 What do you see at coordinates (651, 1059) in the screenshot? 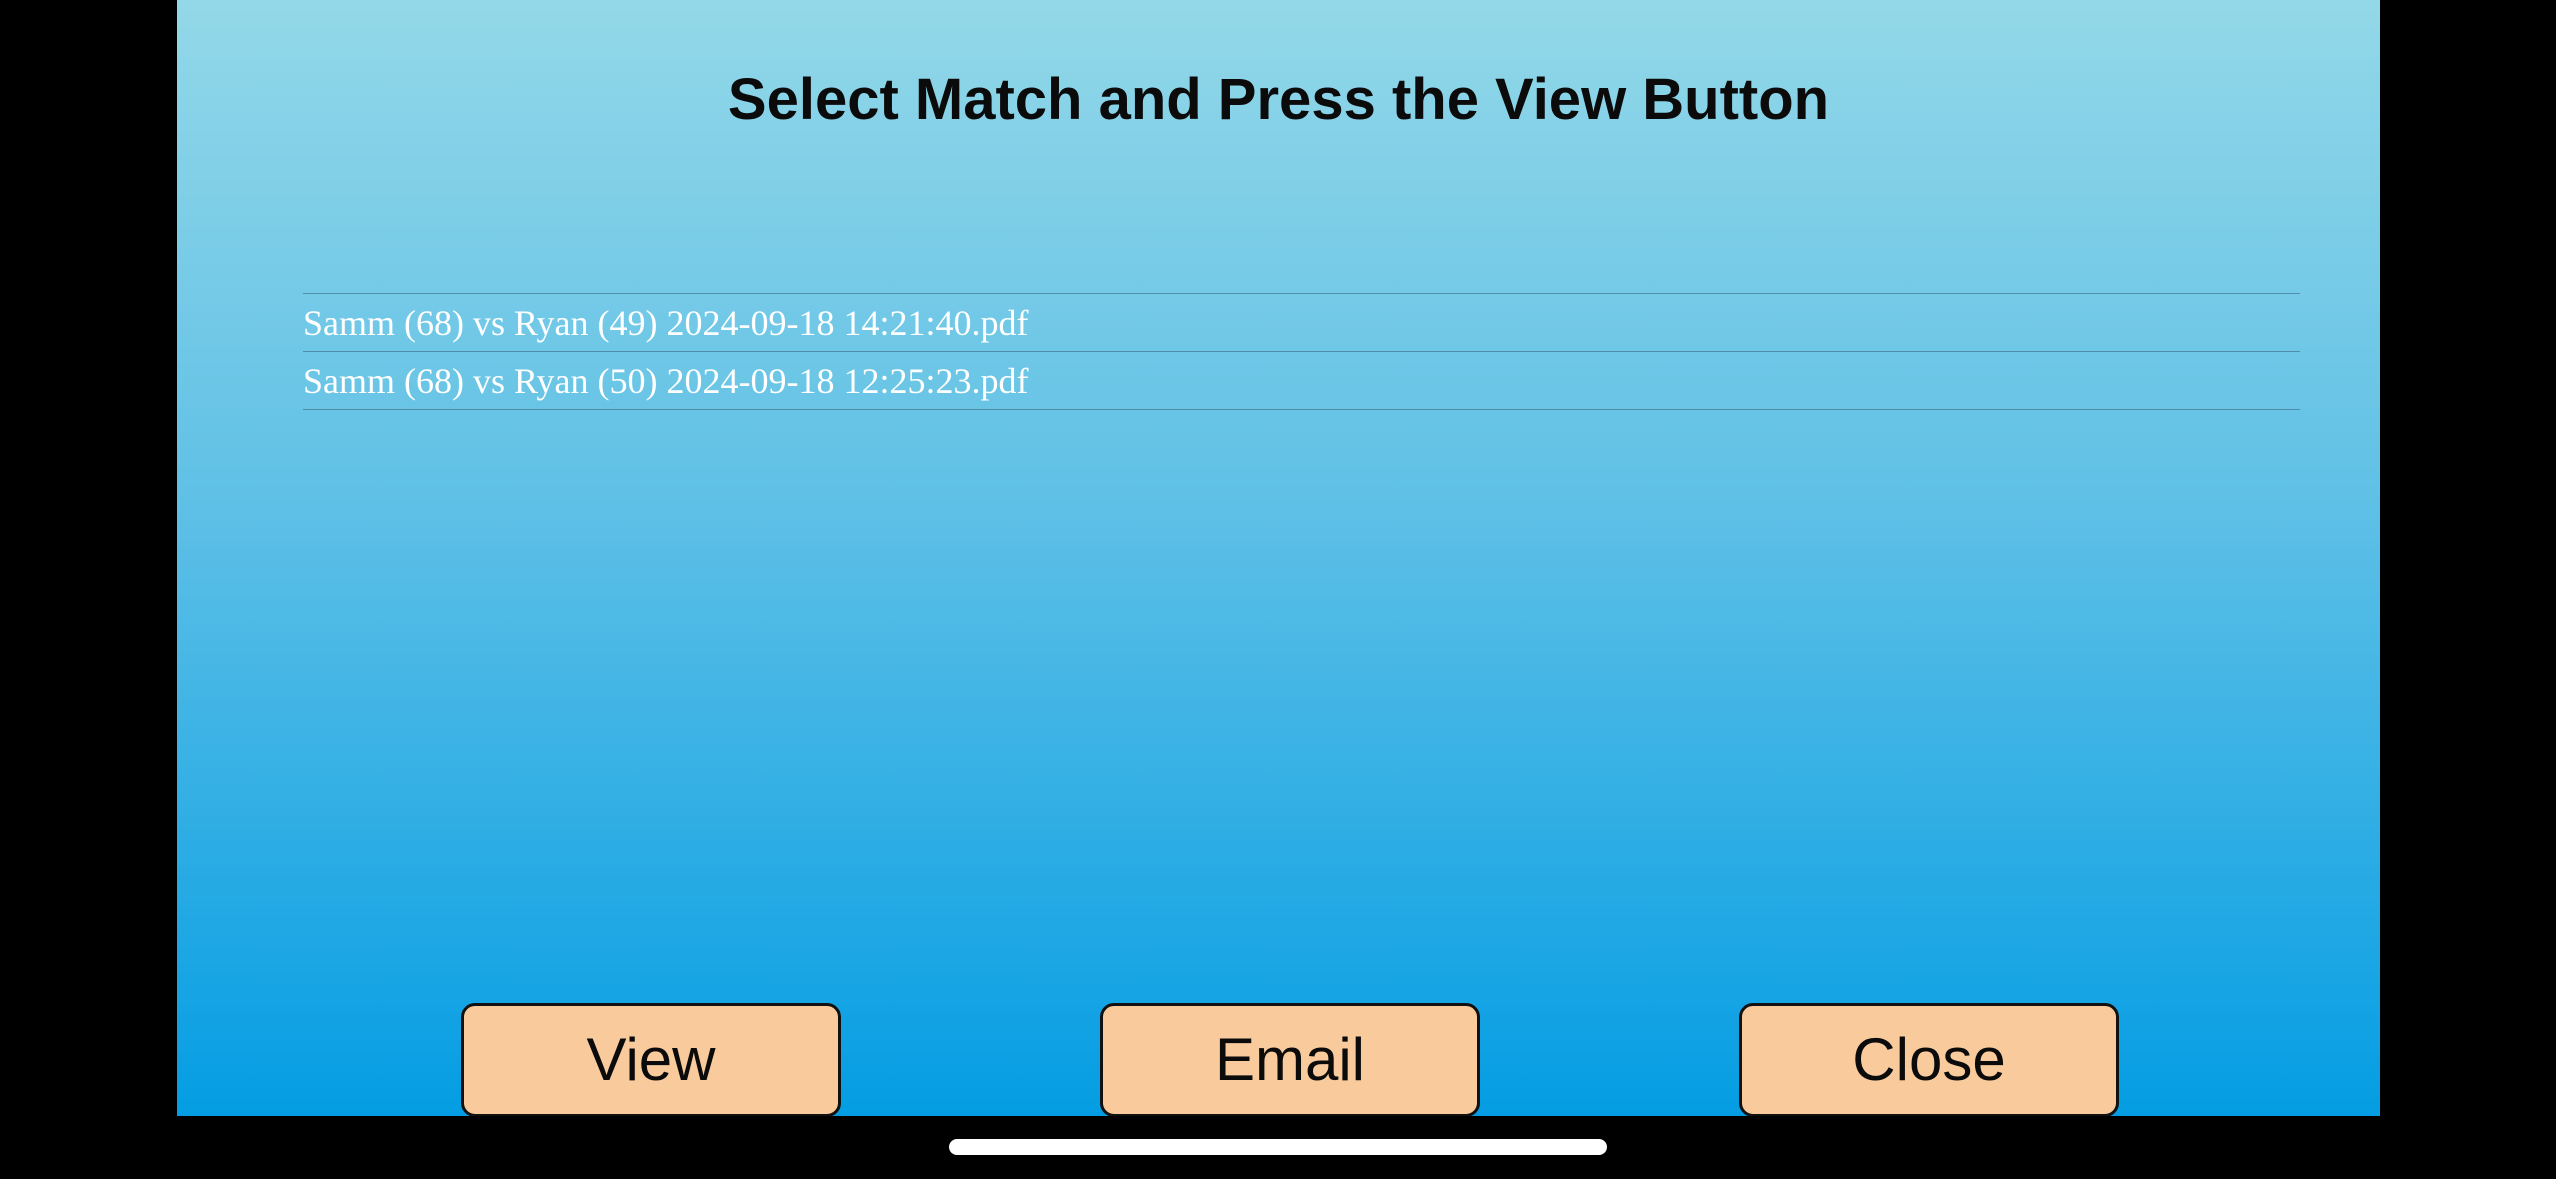
I see `view-button: View` at bounding box center [651, 1059].